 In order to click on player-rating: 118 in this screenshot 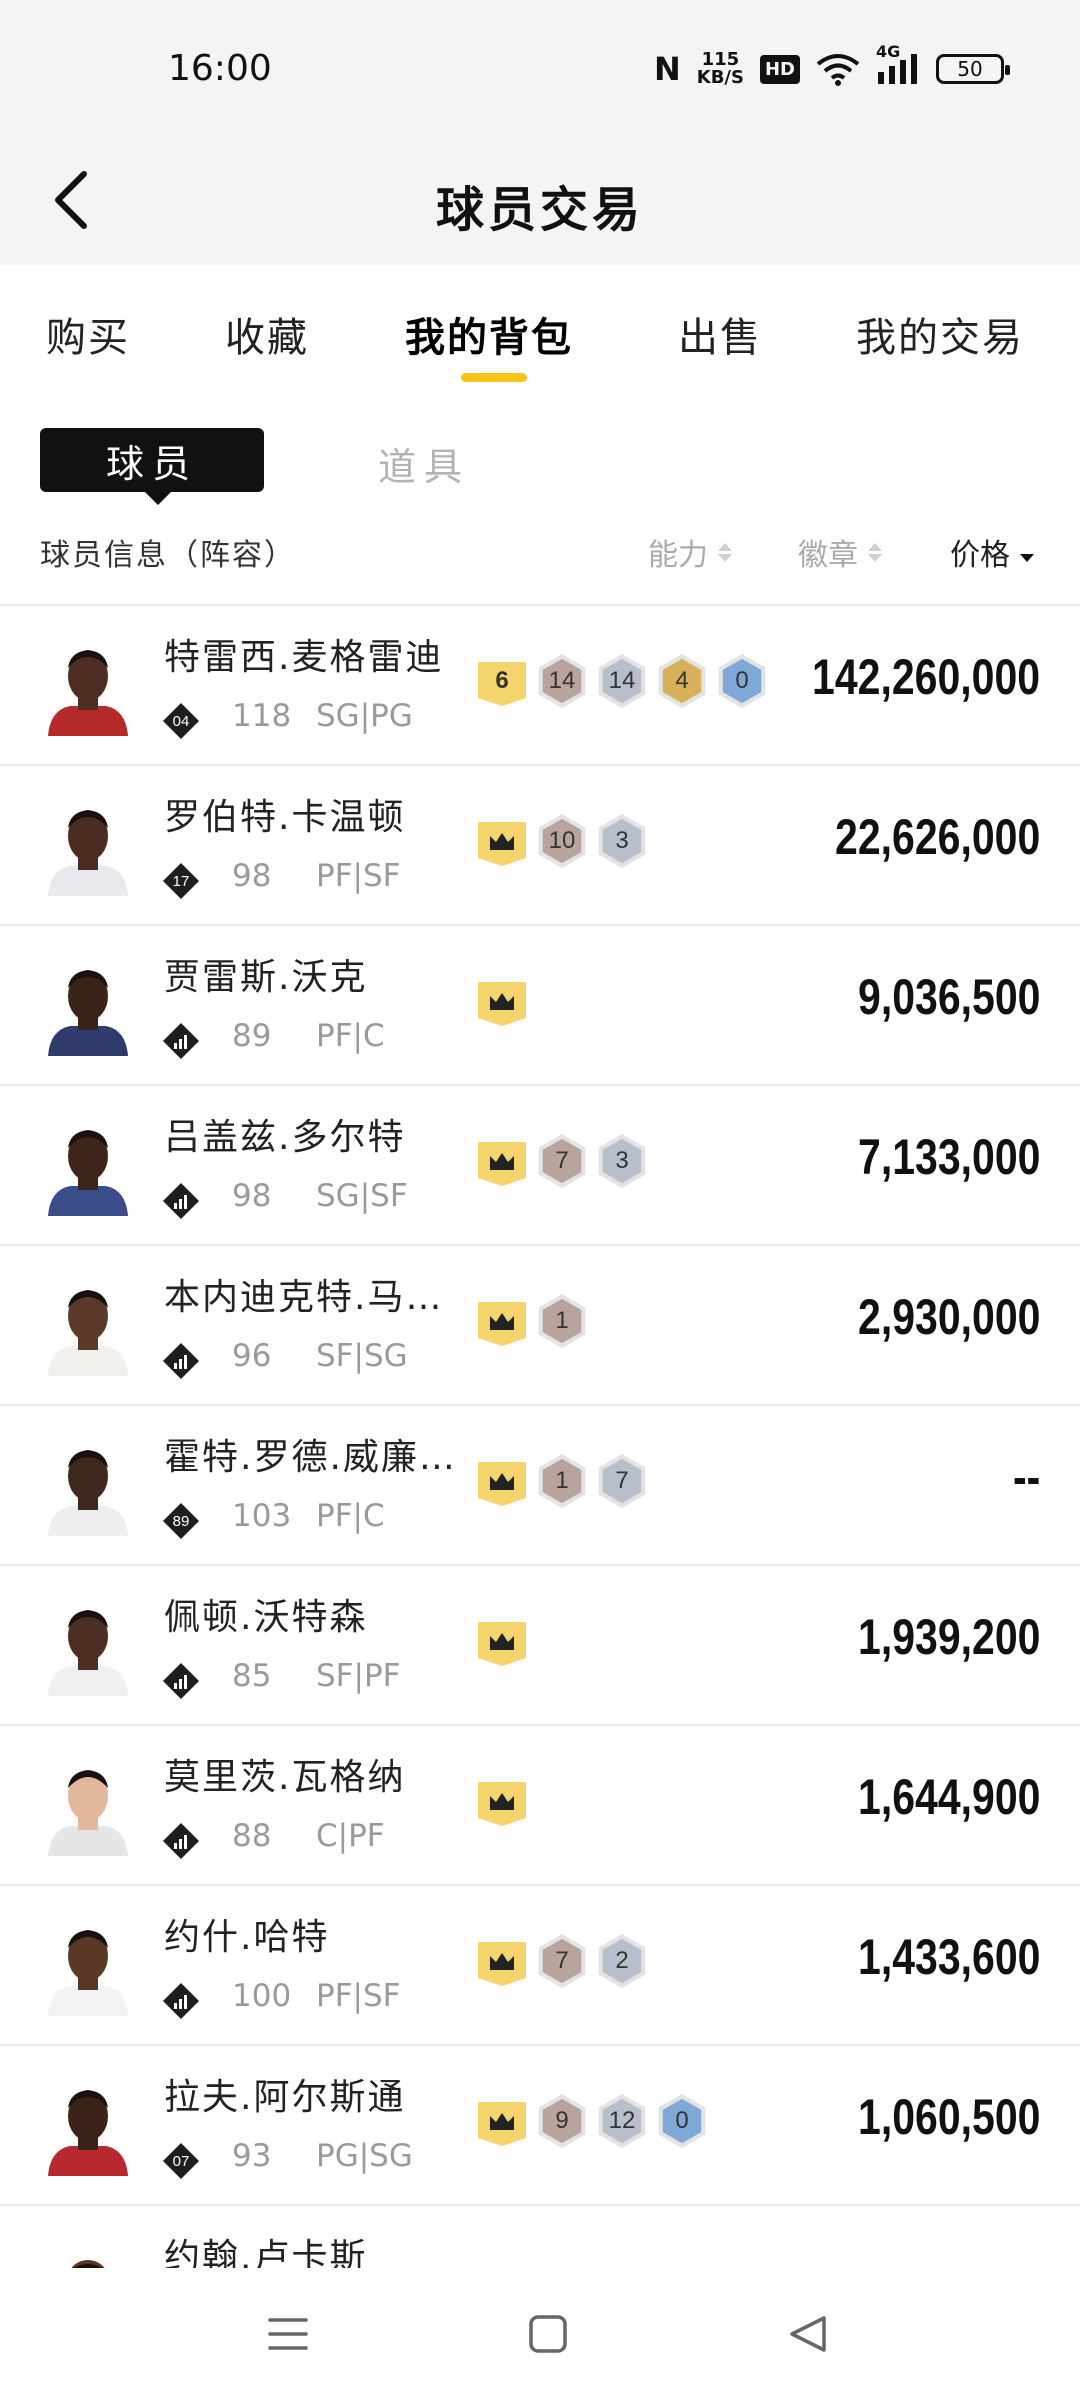, I will do `click(262, 716)`.